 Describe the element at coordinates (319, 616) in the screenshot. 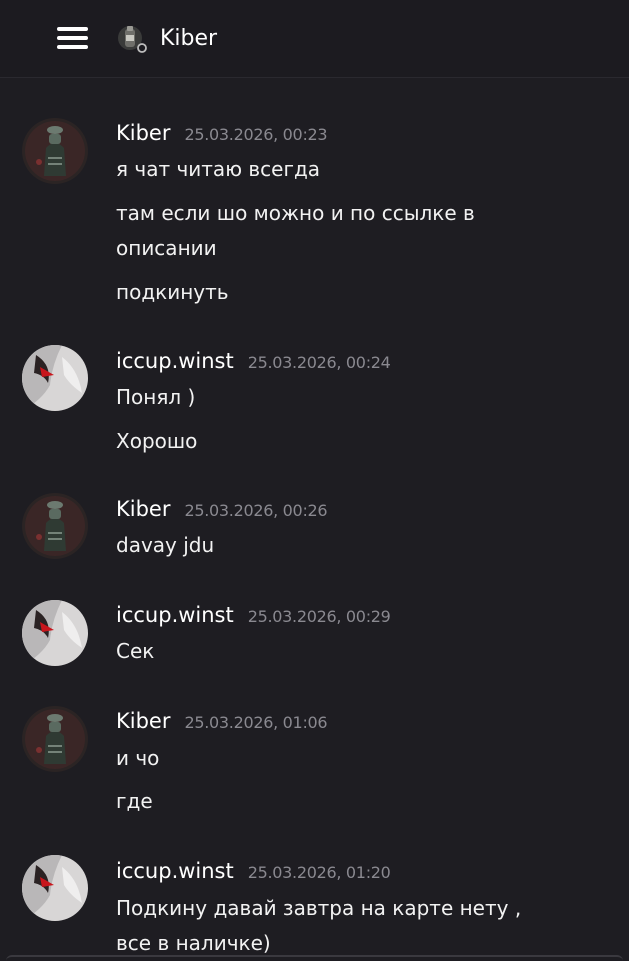

I see `message-timestamp: 25.03.2026, 00:29` at that location.